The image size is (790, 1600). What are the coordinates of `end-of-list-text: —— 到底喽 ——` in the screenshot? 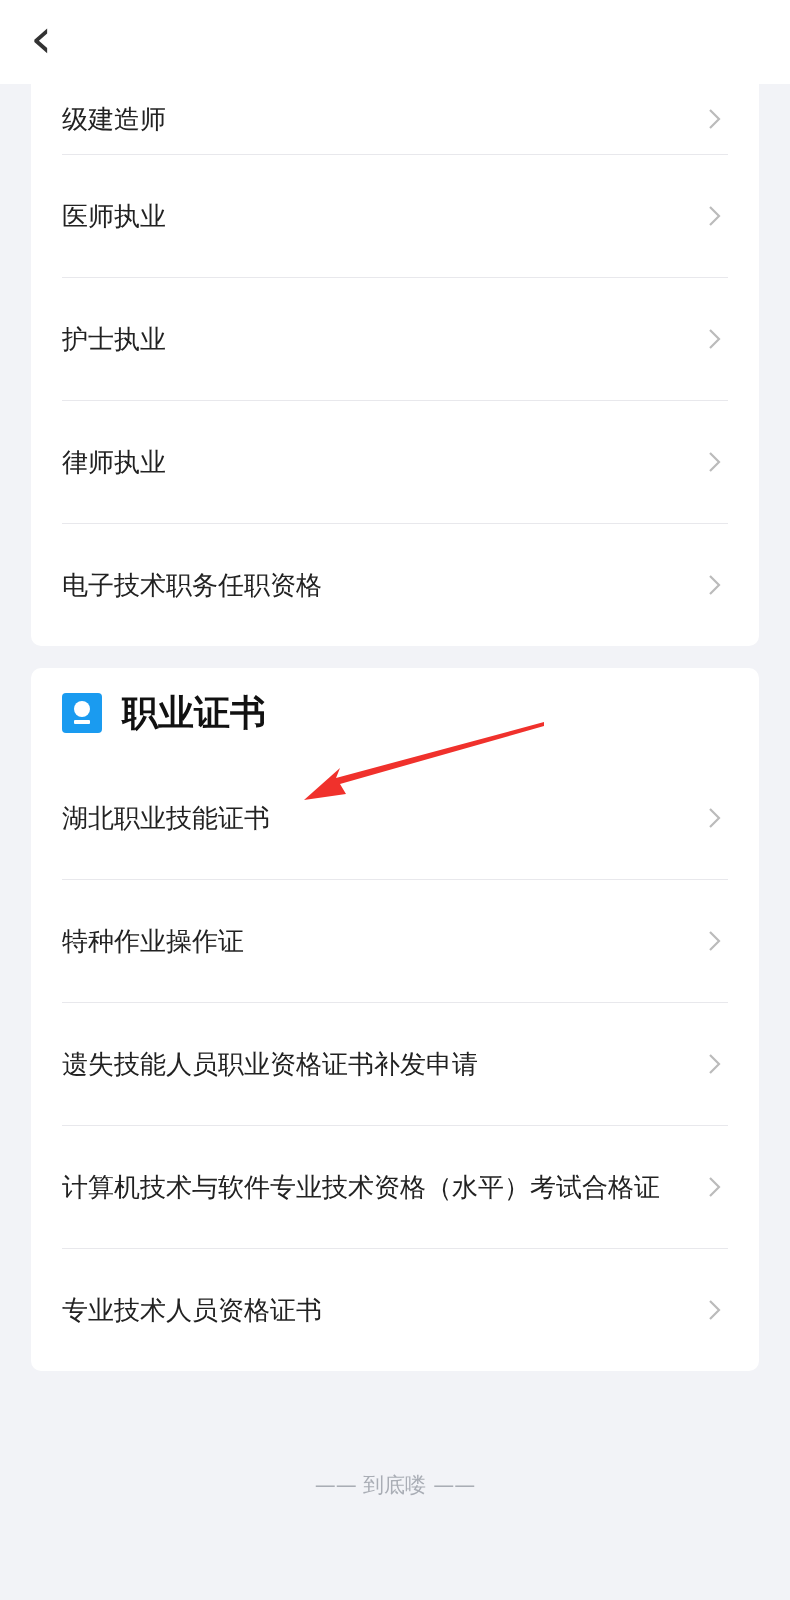 It's located at (395, 1485).